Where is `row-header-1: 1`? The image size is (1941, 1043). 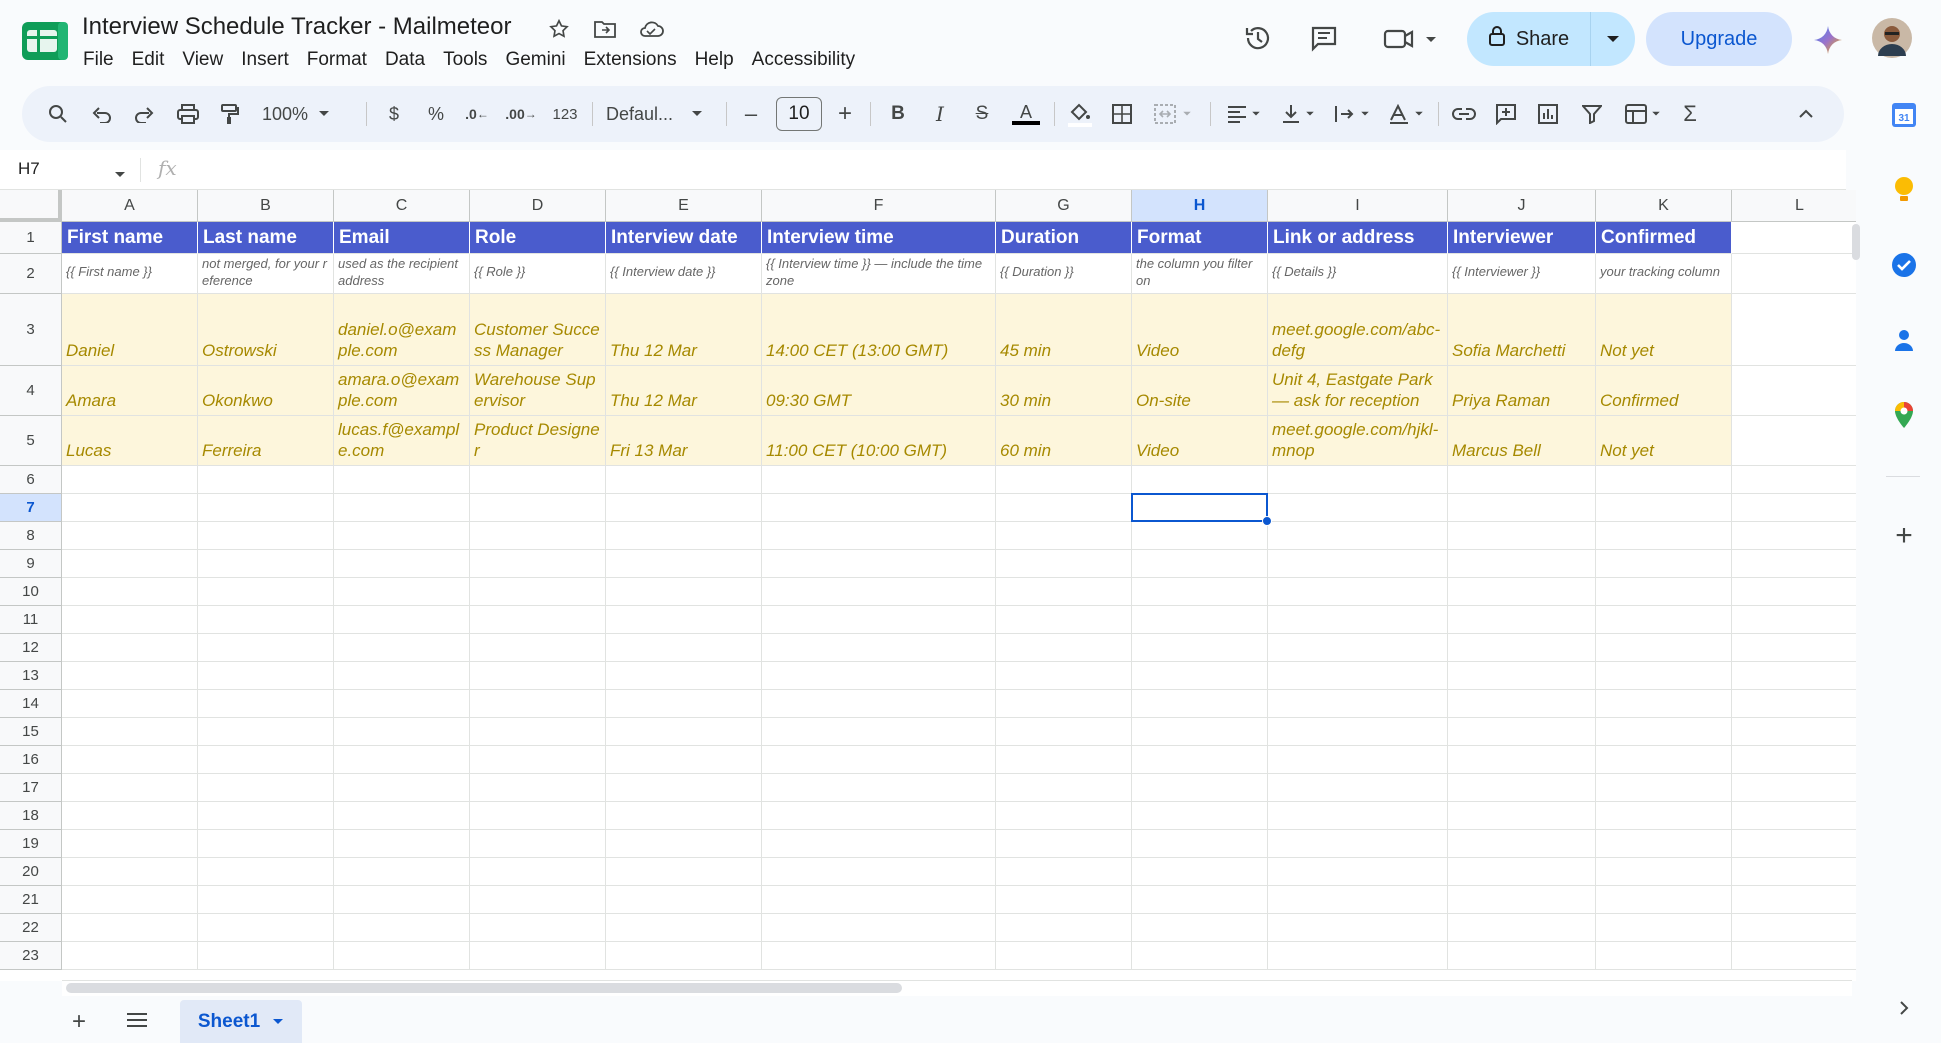 row-header-1: 1 is located at coordinates (31, 238).